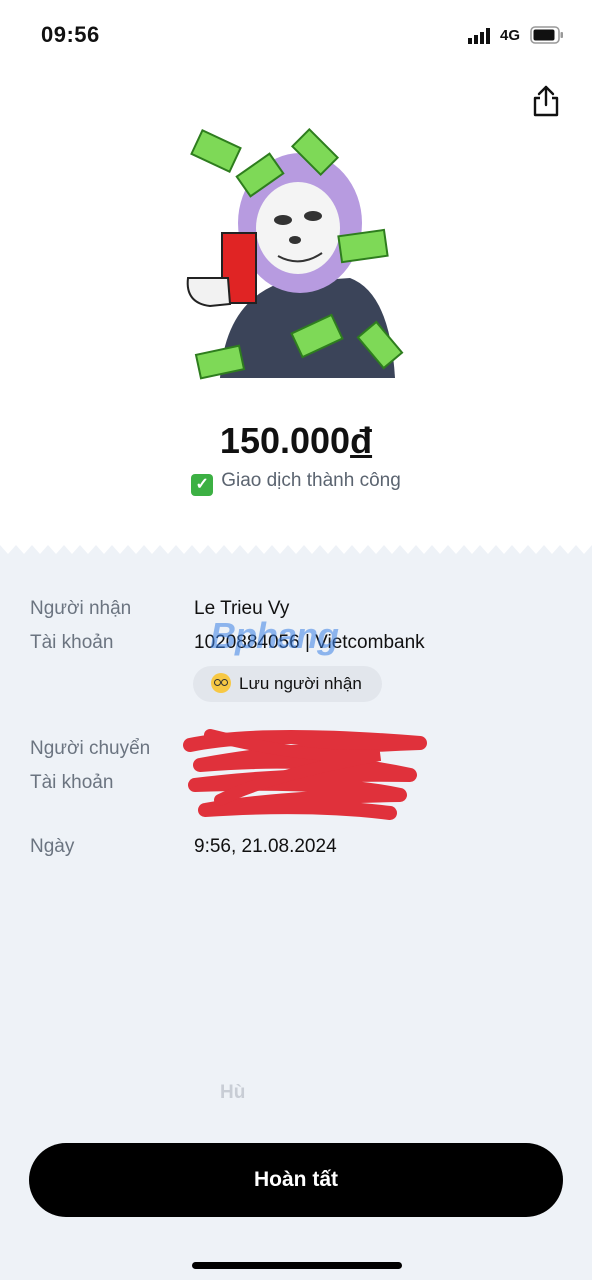 The image size is (592, 1280). Describe the element at coordinates (72, 782) in the screenshot. I see `sender-account-label: Tài khoản` at that location.